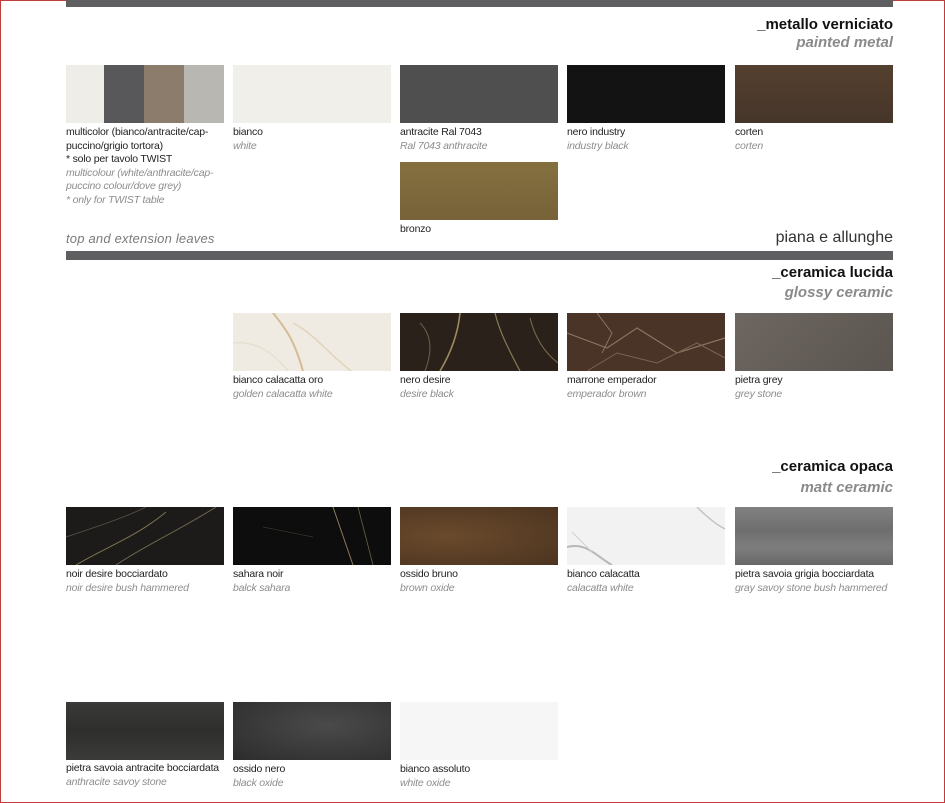  What do you see at coordinates (245, 145) in the screenshot?
I see `swatch-name-en: white` at bounding box center [245, 145].